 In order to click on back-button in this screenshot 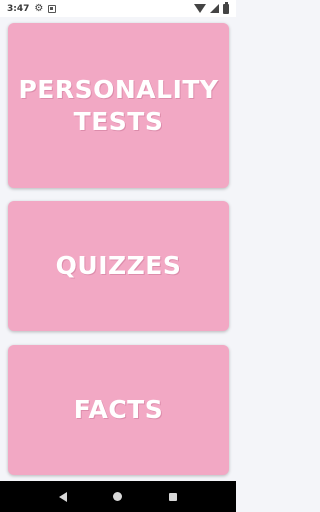, I will do `click(63, 497)`.